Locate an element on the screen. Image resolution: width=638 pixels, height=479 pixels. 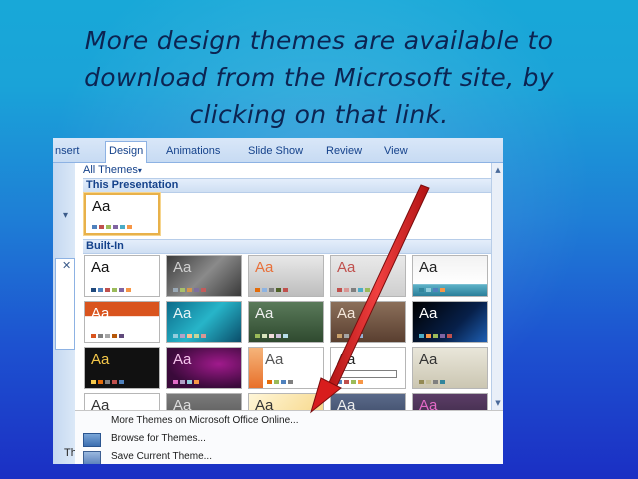
theme-decoration is located at coordinates (367, 374).